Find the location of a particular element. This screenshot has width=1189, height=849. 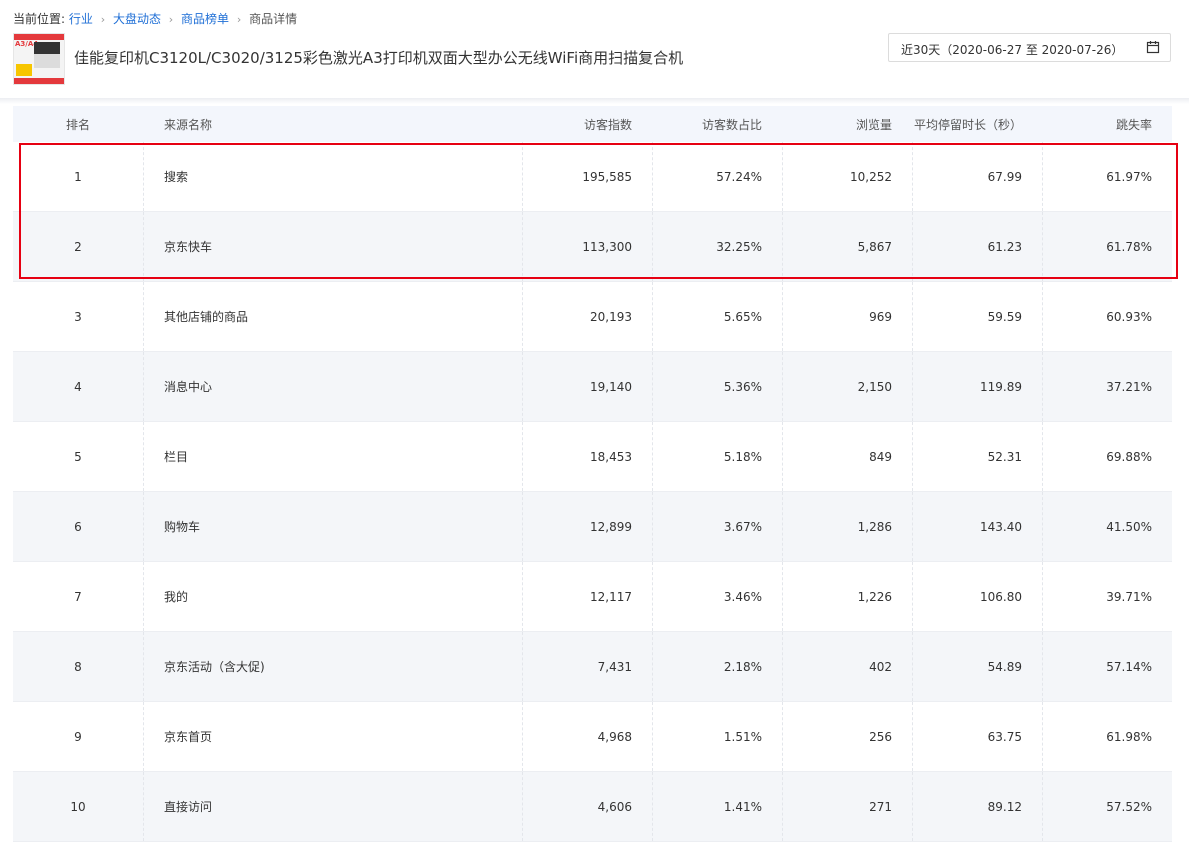

table-row: 7 我的 12,117 3.46% 1,226 106.80 39.71% is located at coordinates (592, 597).